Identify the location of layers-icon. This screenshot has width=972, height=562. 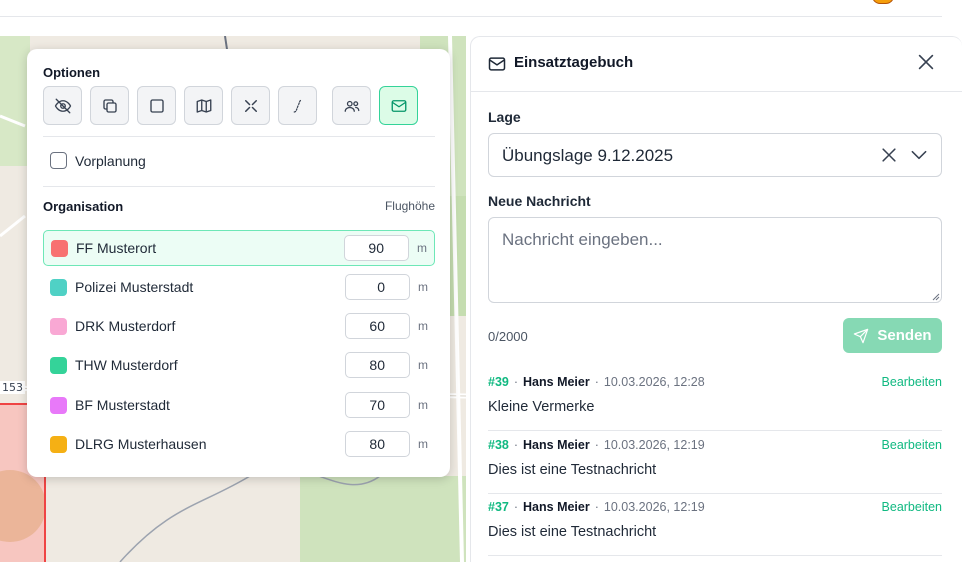
(109, 105).